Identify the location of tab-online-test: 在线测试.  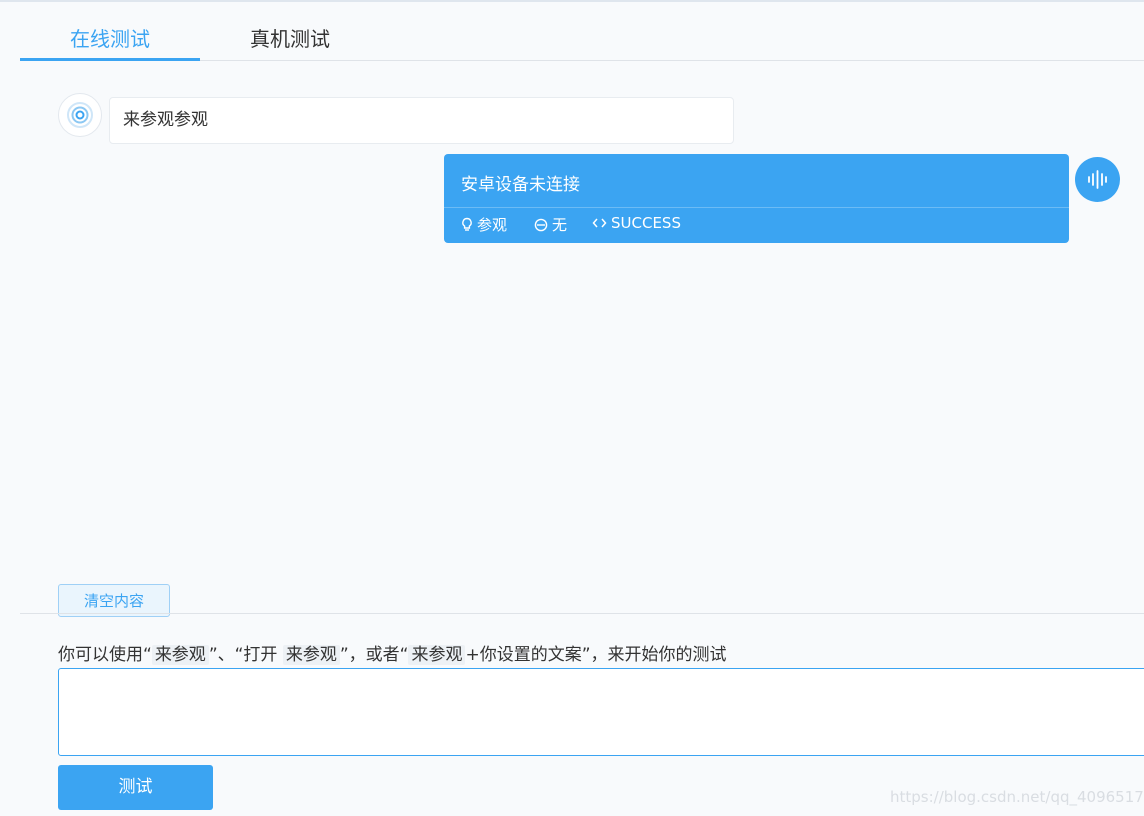
(110, 40).